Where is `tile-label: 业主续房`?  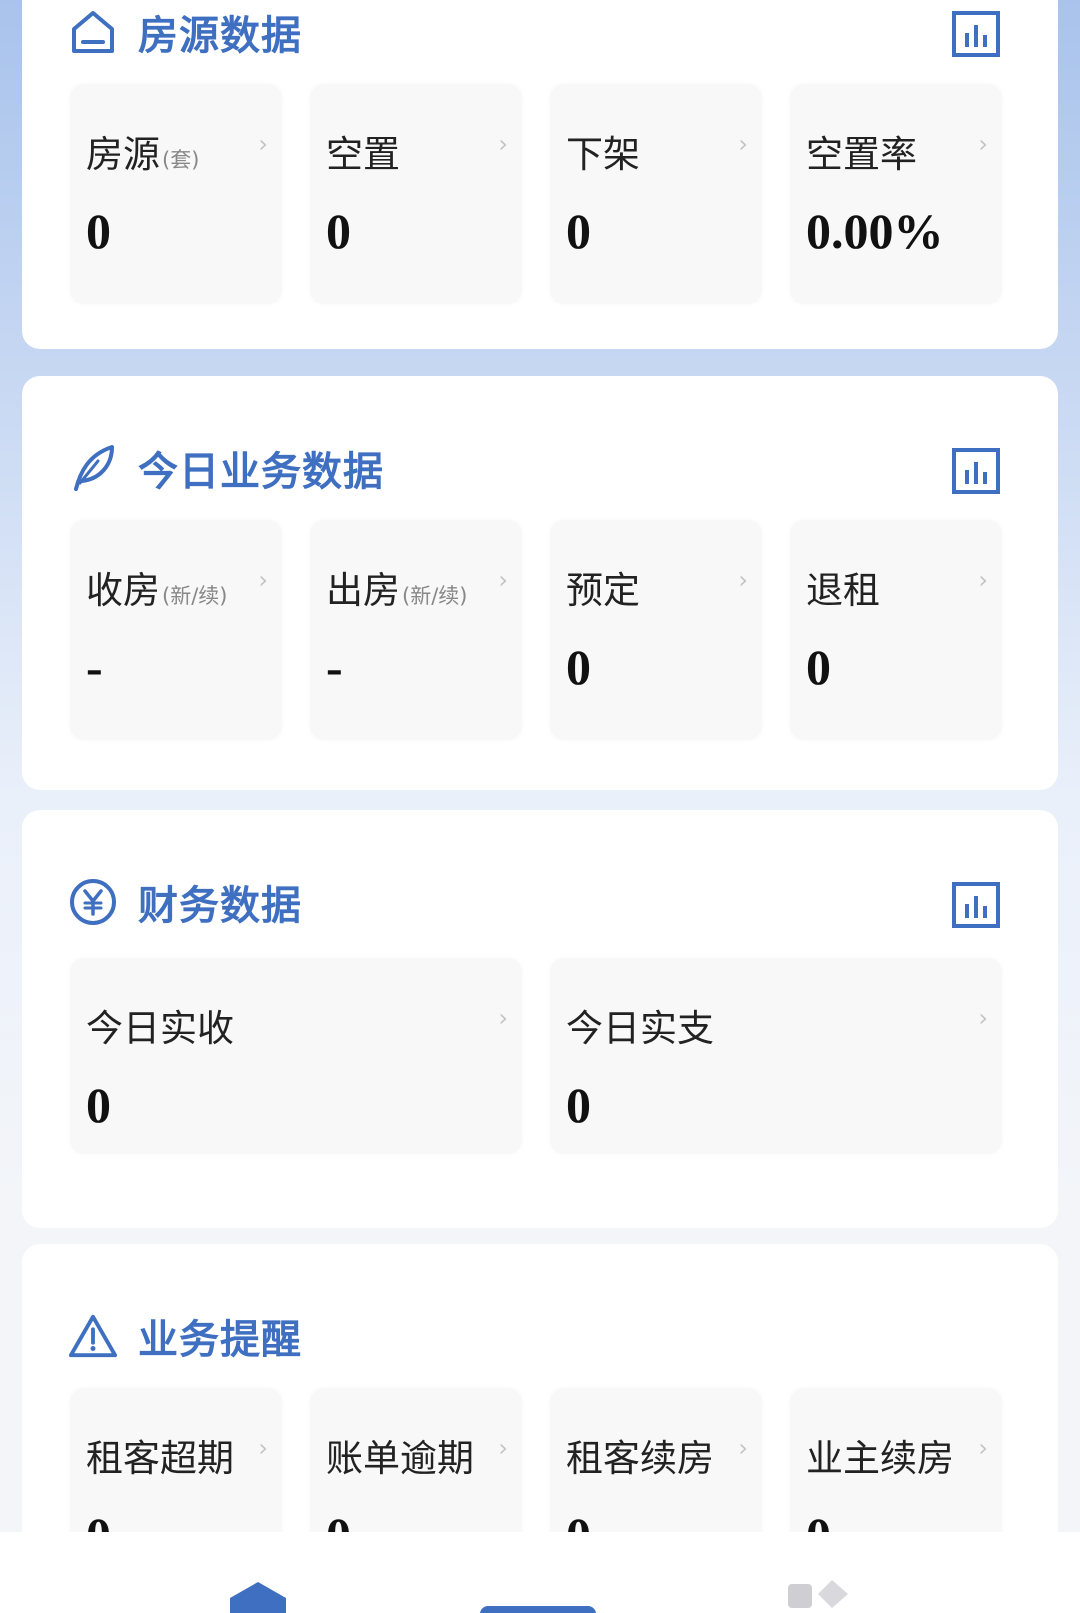
tile-label: 业主续房 is located at coordinates (880, 1458).